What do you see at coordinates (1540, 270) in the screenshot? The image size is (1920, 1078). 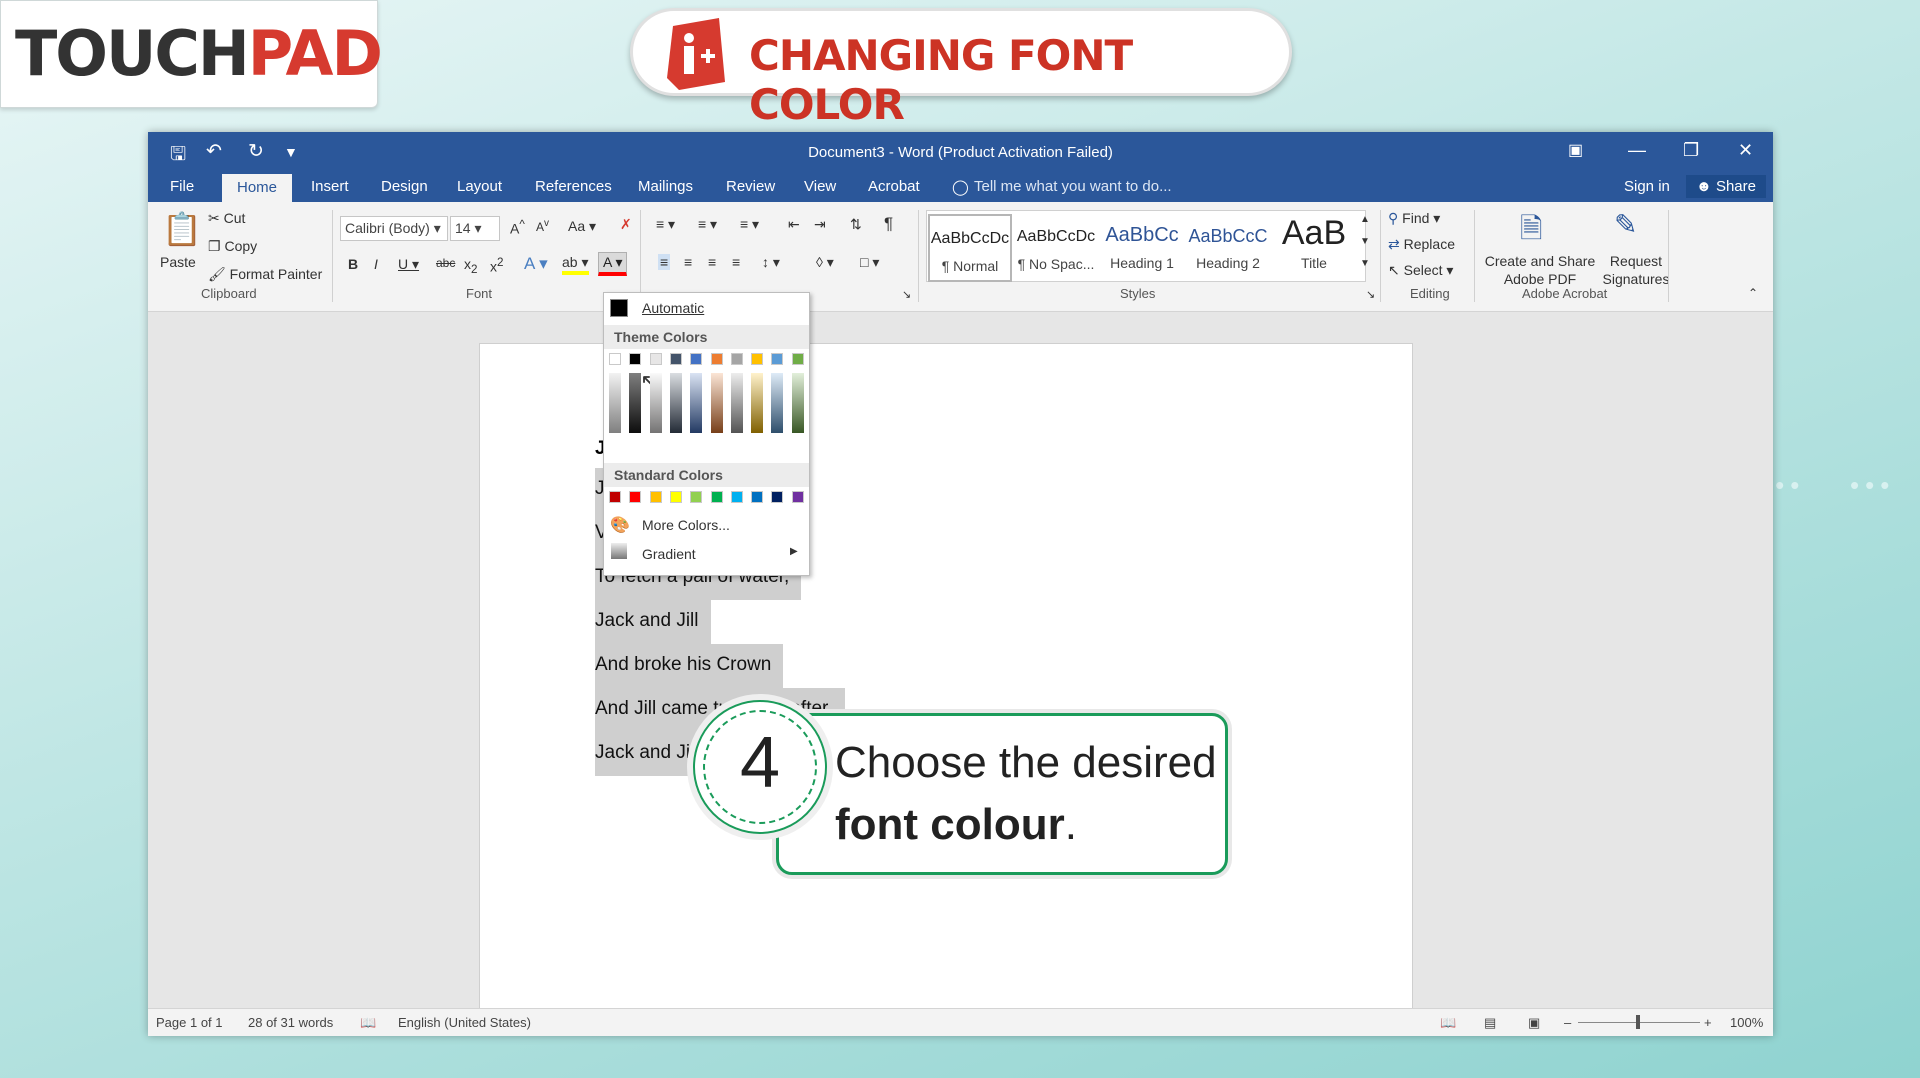 I see `create-pdf-button: Create and Share Adobe PDF` at bounding box center [1540, 270].